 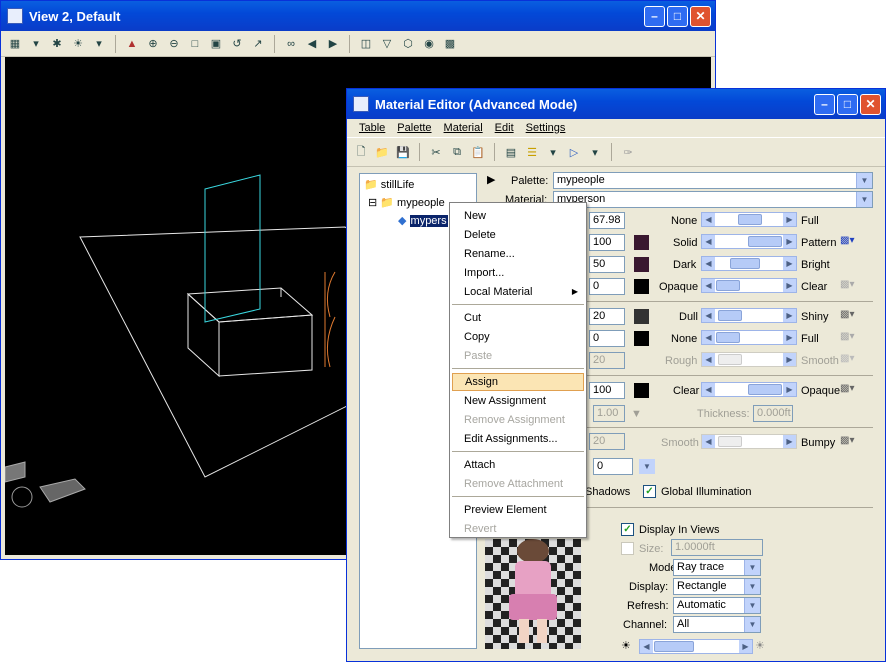 I want to click on clip-volume-icon: ▽, so click(x=387, y=44).